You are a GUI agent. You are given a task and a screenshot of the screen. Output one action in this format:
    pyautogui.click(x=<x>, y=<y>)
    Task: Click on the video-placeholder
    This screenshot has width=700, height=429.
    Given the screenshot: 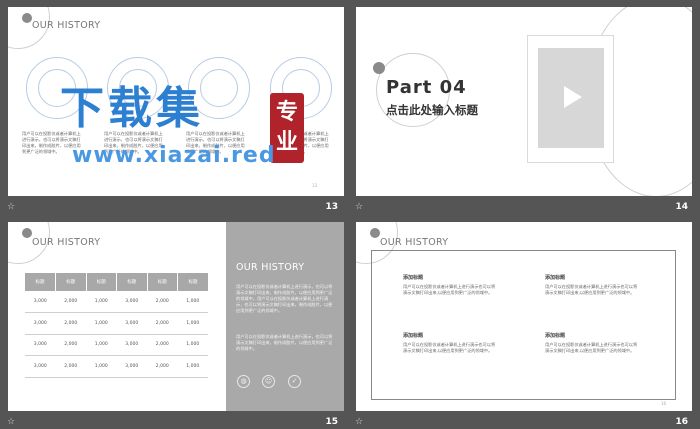 What is the action you would take?
    pyautogui.click(x=571, y=98)
    